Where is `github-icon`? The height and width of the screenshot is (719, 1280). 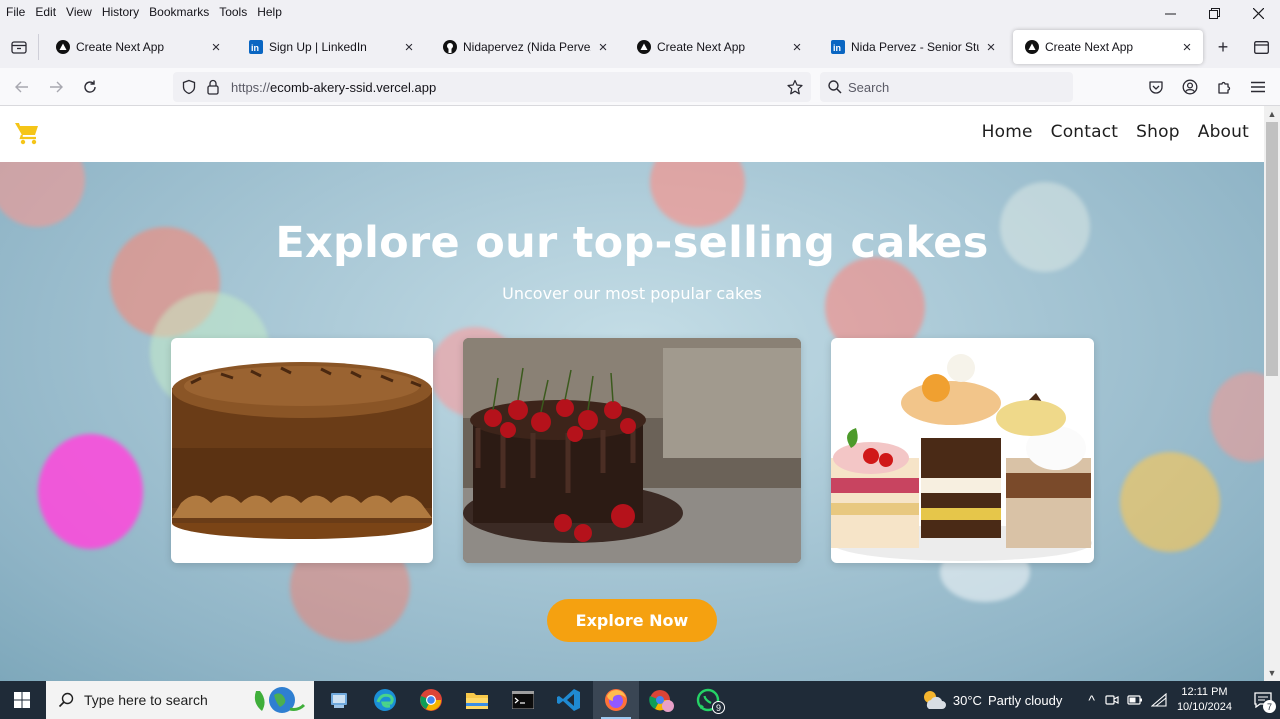 github-icon is located at coordinates (450, 47).